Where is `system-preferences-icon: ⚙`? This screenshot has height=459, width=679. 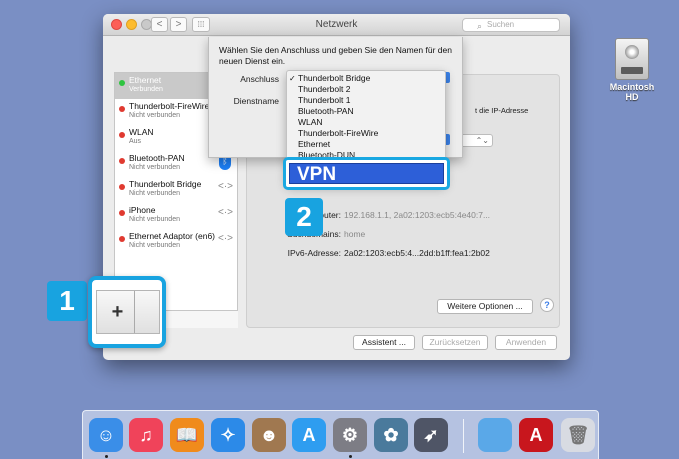 system-preferences-icon: ⚙ is located at coordinates (350, 435).